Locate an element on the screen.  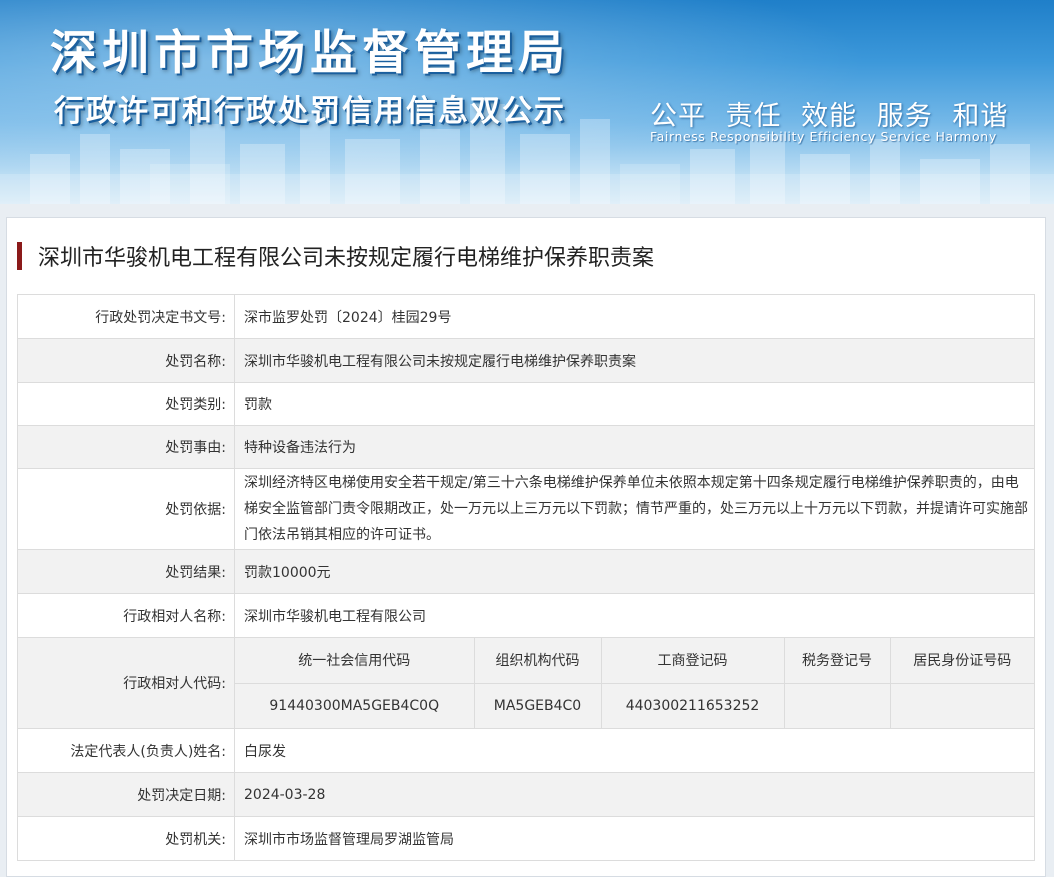
code-header-row: 统一社会信用代码 组织机构代码 工商登记码 税务登记号 居民身份证号码 is located at coordinates (634, 661).